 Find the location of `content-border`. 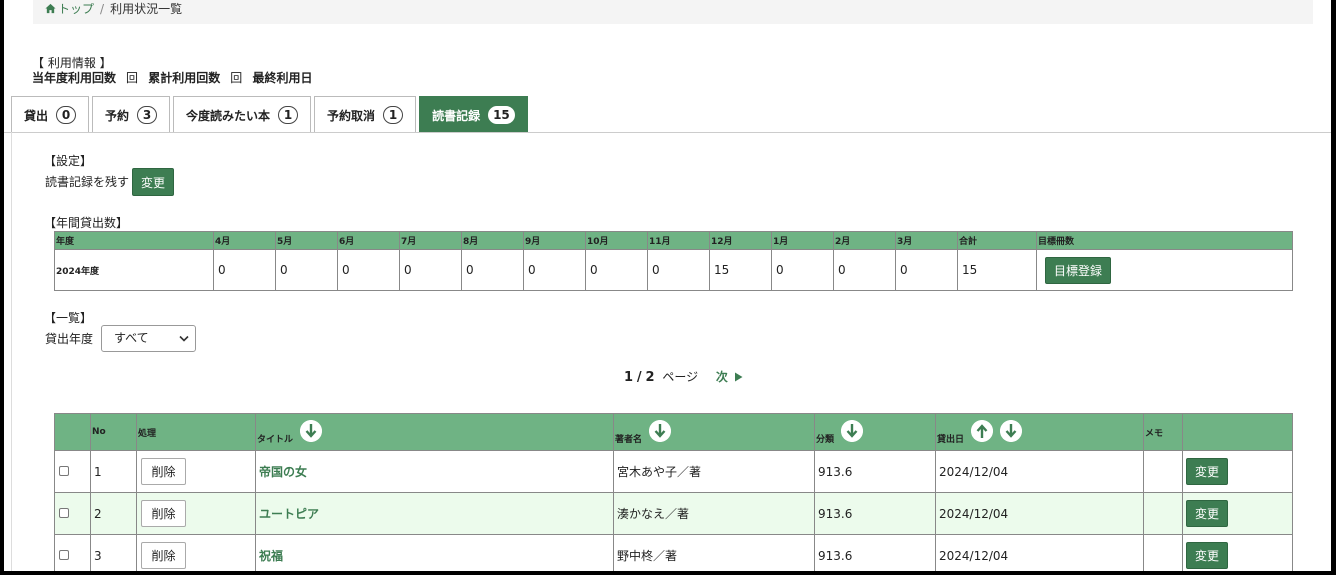

content-border is located at coordinates (11, 351).